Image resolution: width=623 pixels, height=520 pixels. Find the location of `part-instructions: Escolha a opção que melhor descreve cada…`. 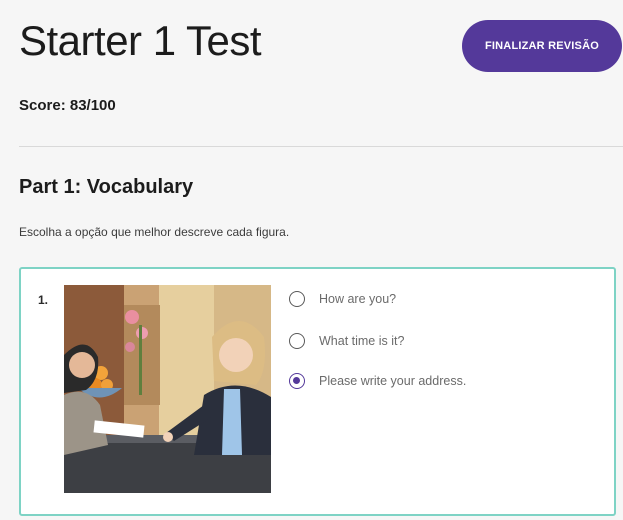

part-instructions: Escolha a opção que melhor descreve cada… is located at coordinates (154, 232).